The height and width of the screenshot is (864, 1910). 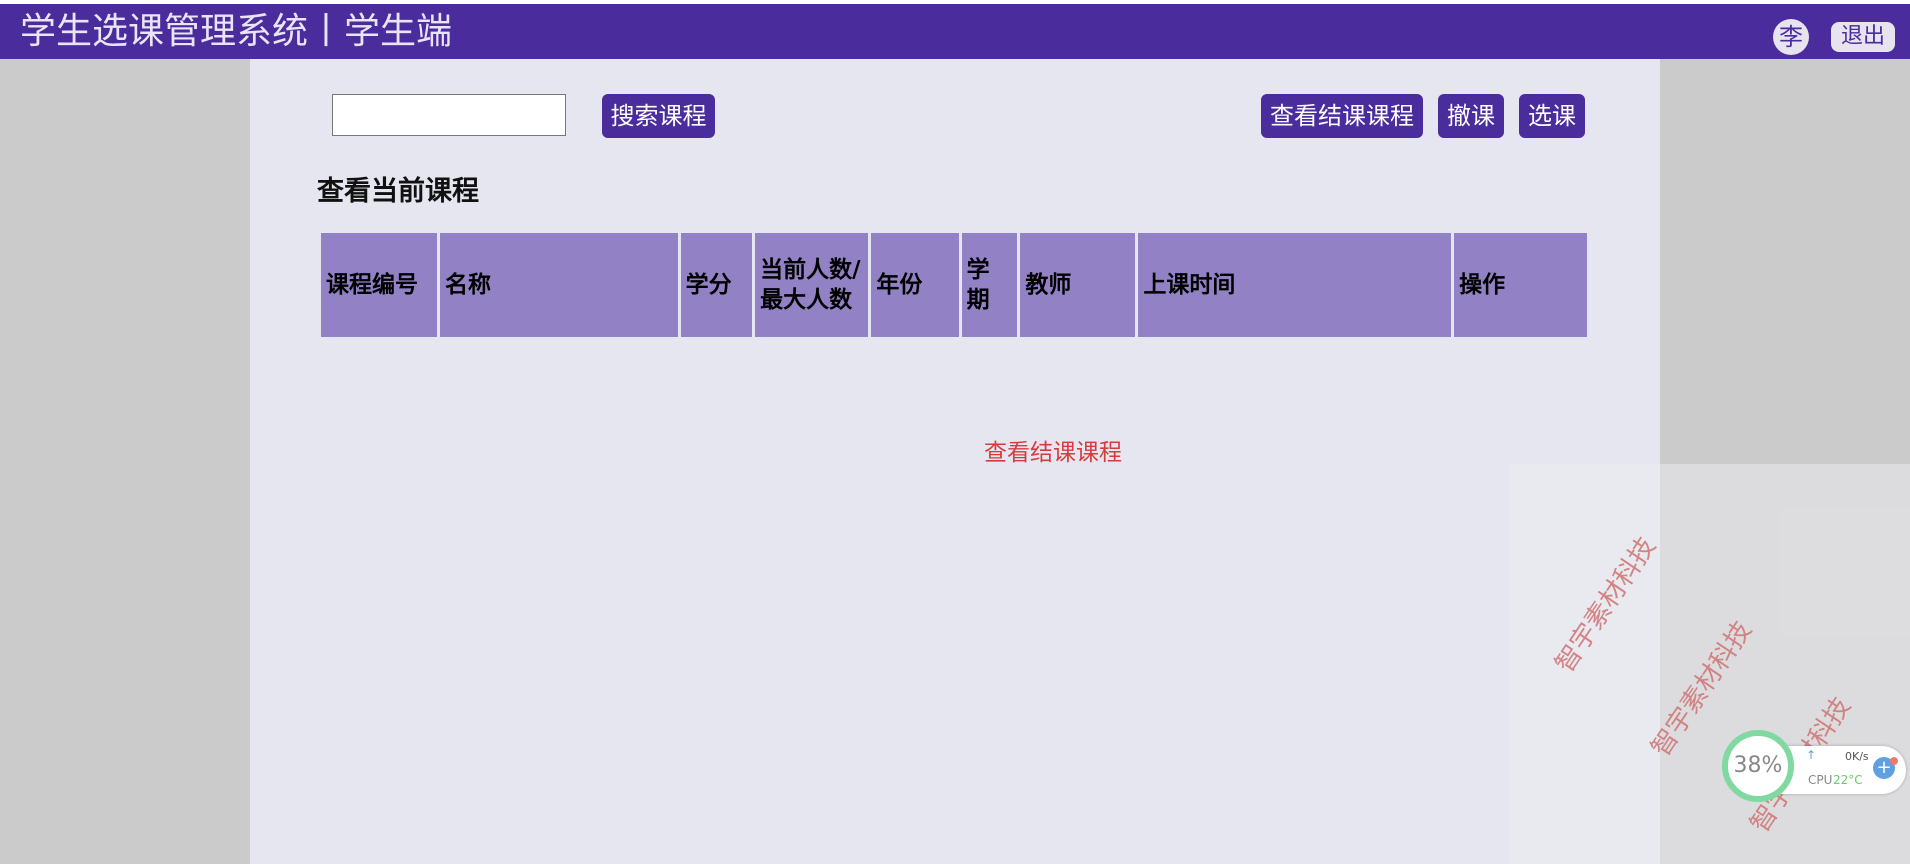 I want to click on select-course-button: 选课, so click(x=1552, y=116).